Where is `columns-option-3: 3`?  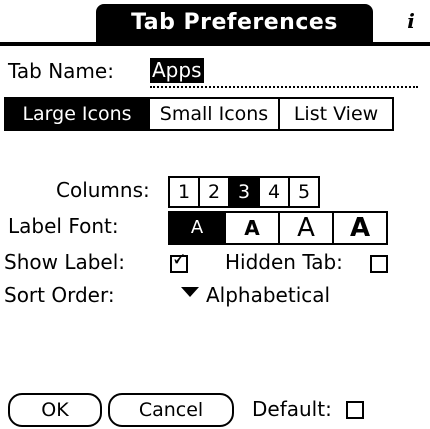 columns-option-3: 3 is located at coordinates (244, 192).